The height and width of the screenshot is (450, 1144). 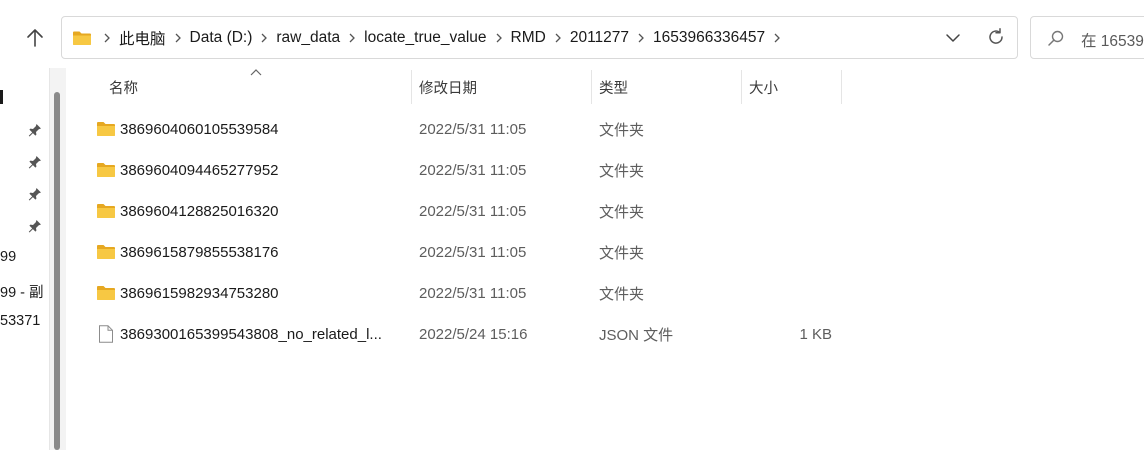 What do you see at coordinates (815, 334) in the screenshot?
I see `file-size: 1 KB` at bounding box center [815, 334].